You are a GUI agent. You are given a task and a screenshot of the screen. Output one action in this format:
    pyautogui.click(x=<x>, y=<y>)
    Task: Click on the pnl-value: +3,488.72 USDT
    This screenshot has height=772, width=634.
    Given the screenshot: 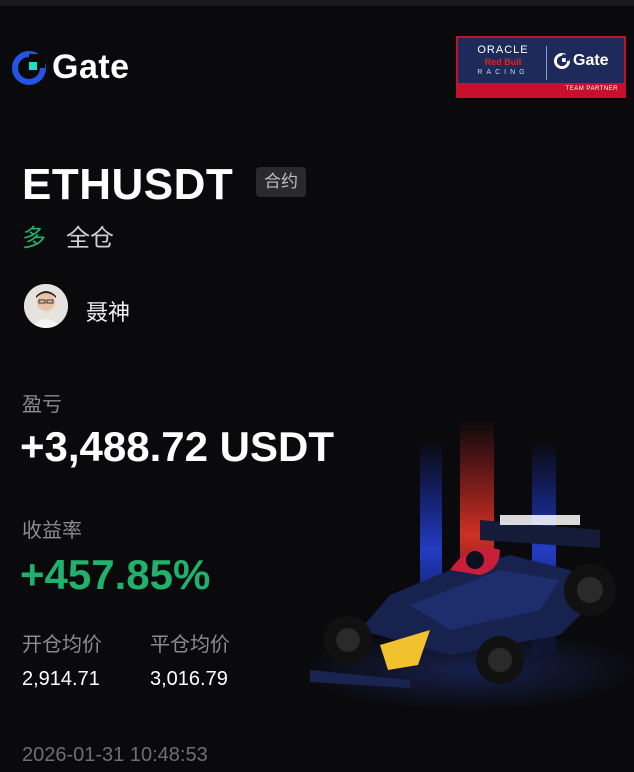 What is the action you would take?
    pyautogui.click(x=177, y=446)
    